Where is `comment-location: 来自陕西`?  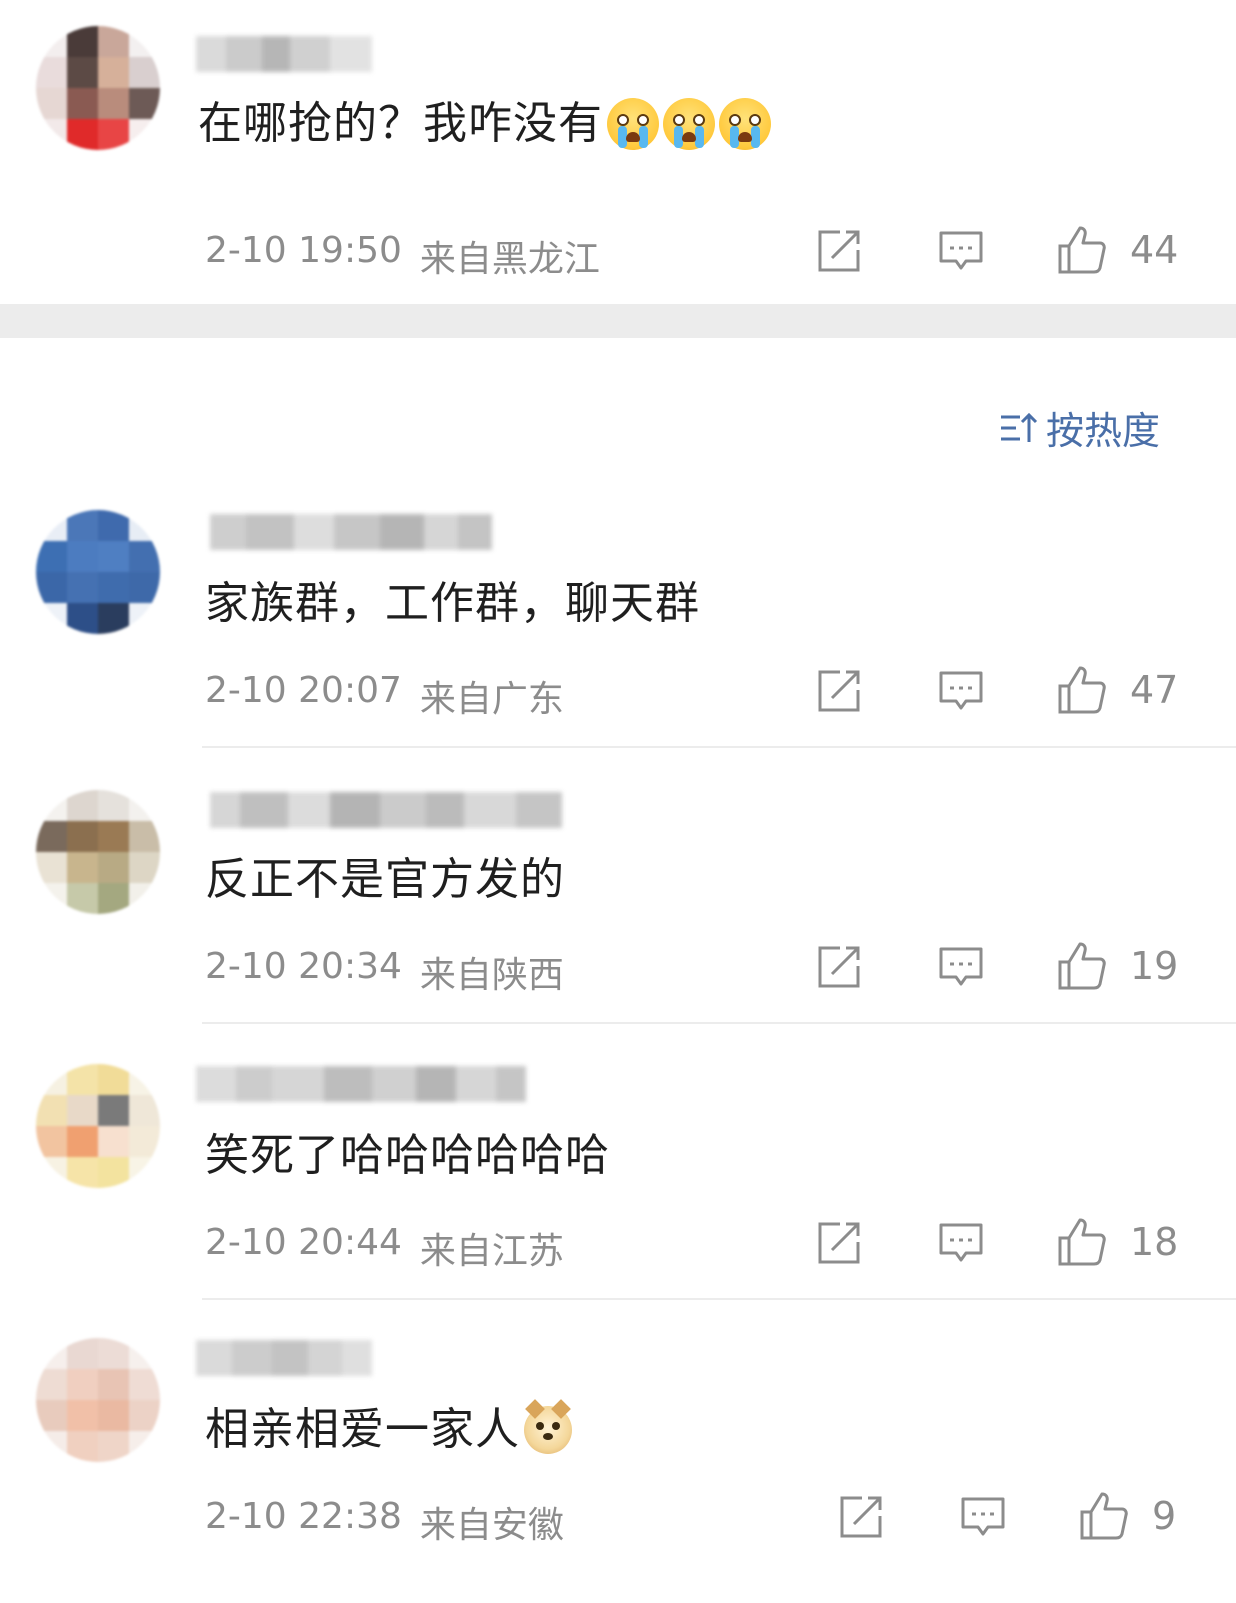
comment-location: 来自陕西 is located at coordinates (491, 975).